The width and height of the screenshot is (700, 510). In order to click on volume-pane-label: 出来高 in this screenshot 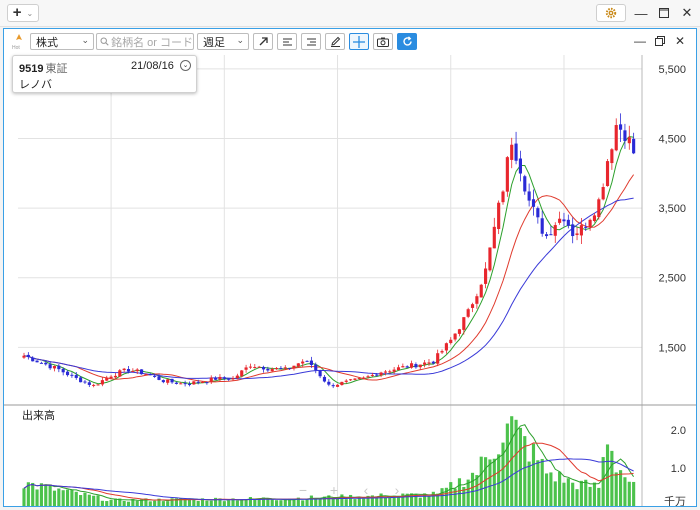, I will do `click(38, 415)`.